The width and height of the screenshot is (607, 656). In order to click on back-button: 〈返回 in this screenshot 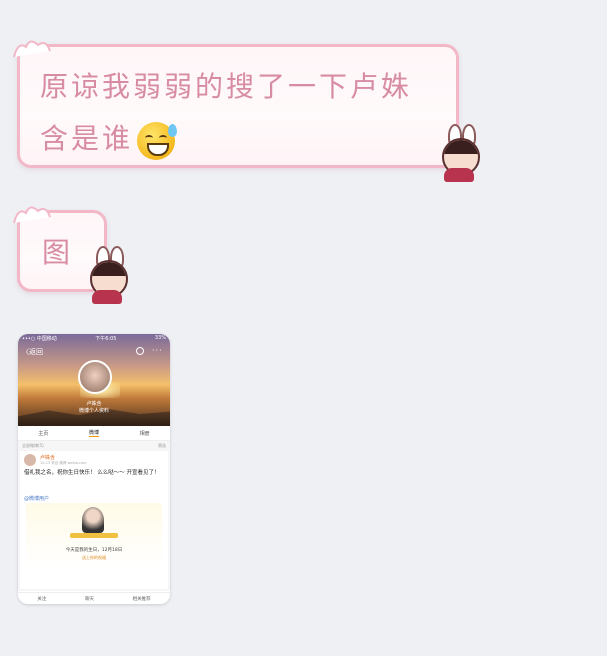, I will do `click(32, 352)`.